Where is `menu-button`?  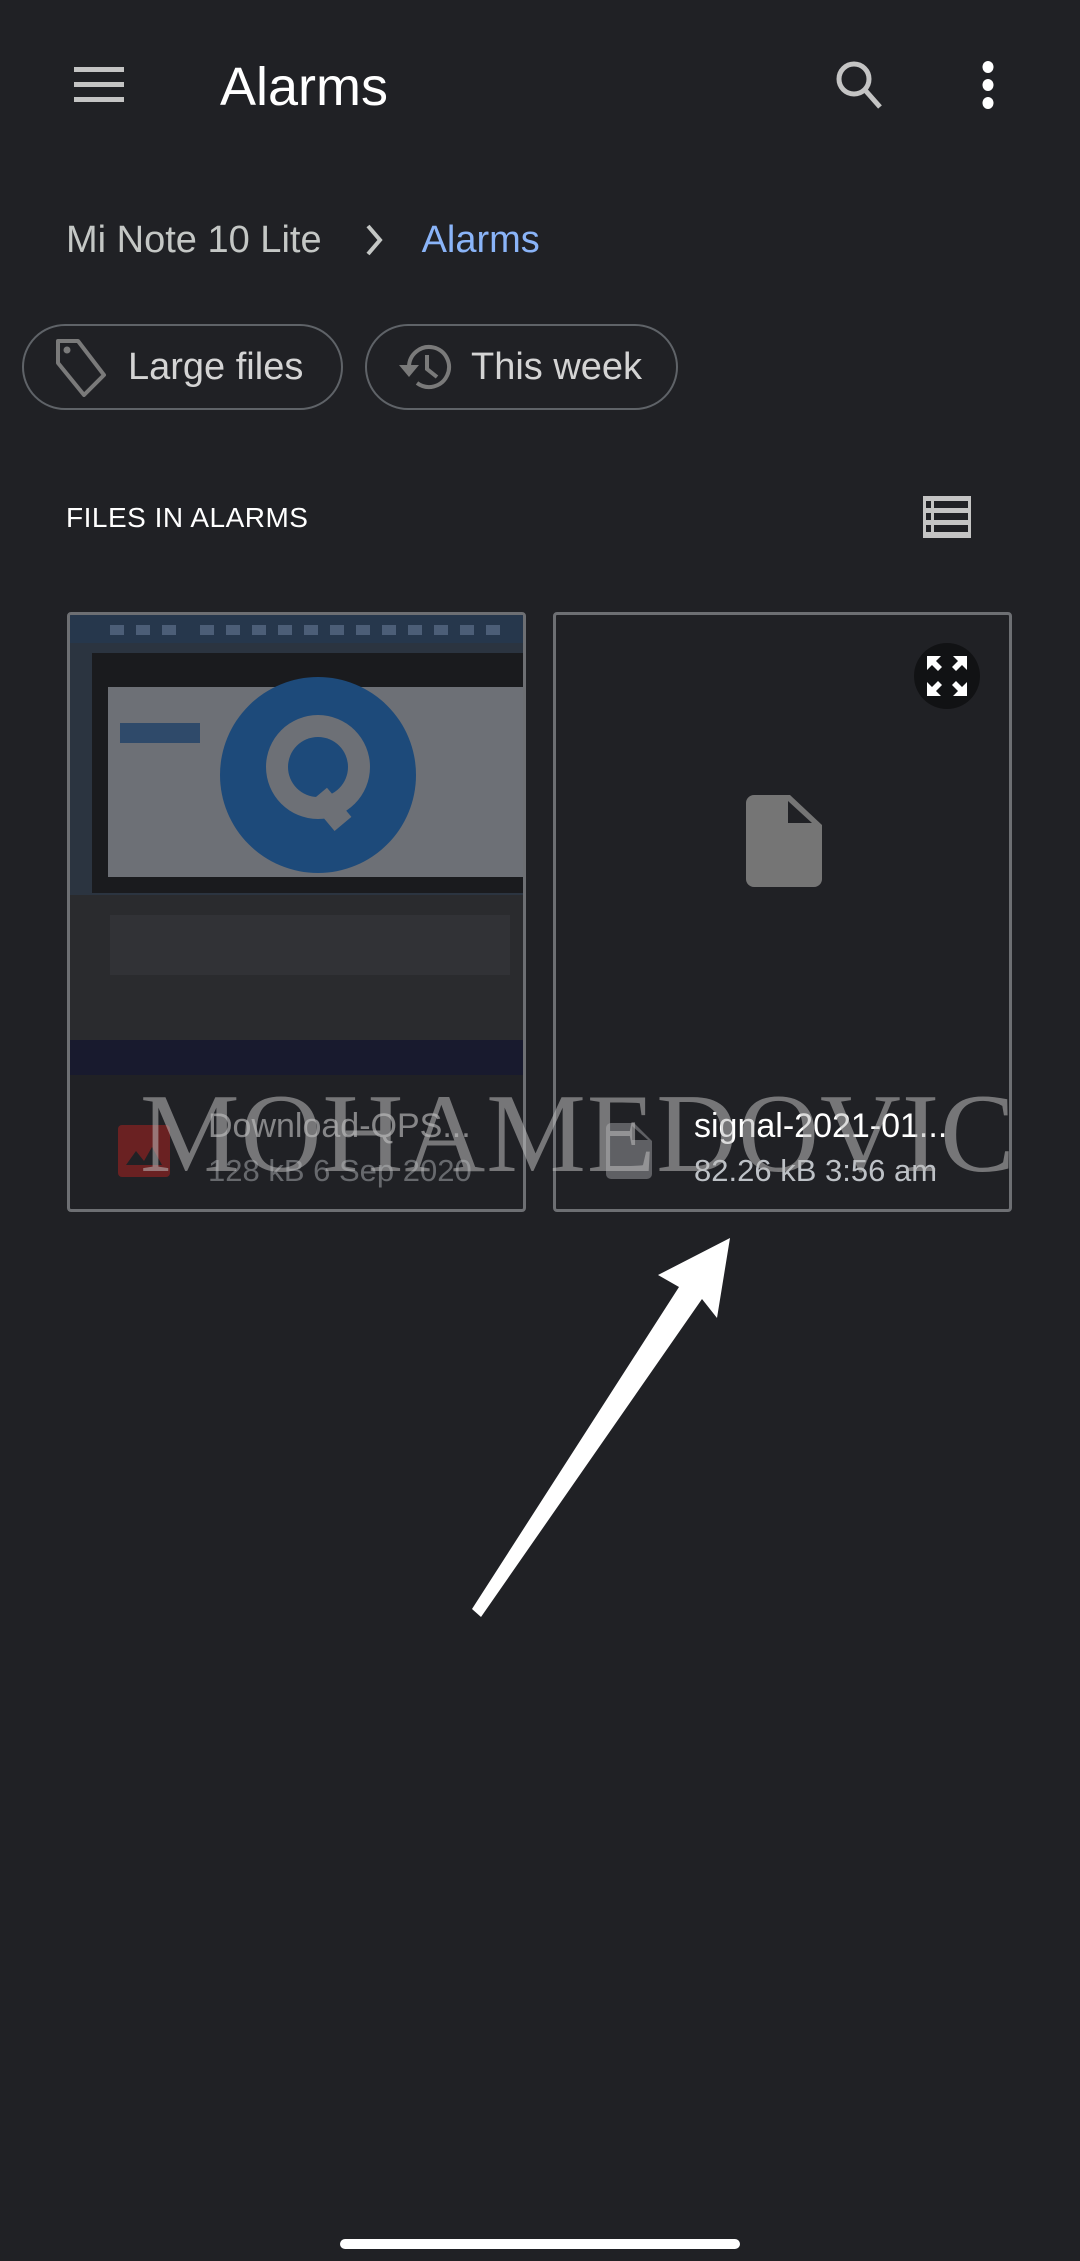 menu-button is located at coordinates (100, 85).